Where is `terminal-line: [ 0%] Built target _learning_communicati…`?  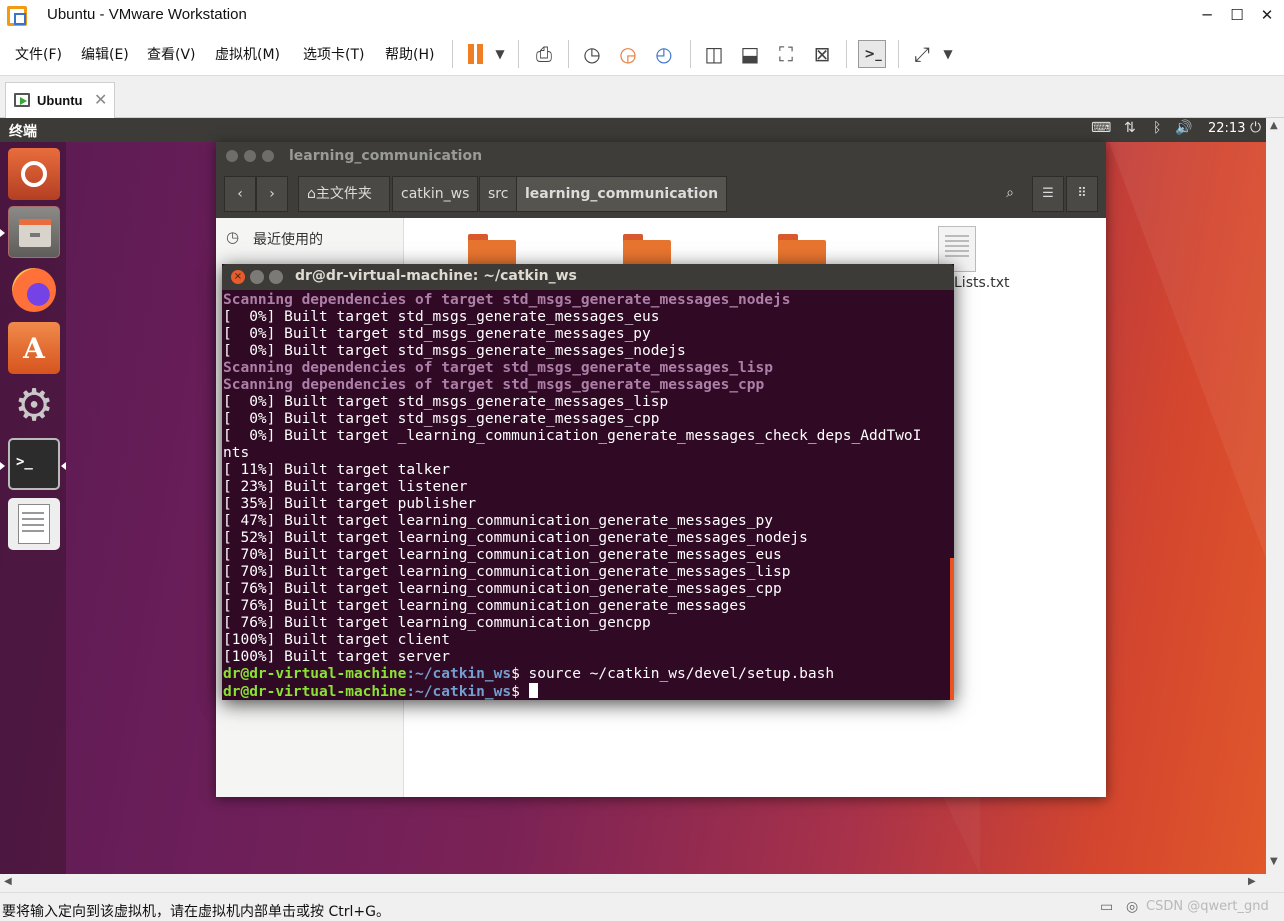 terminal-line: [ 0%] Built target _learning_communicati… is located at coordinates (572, 436).